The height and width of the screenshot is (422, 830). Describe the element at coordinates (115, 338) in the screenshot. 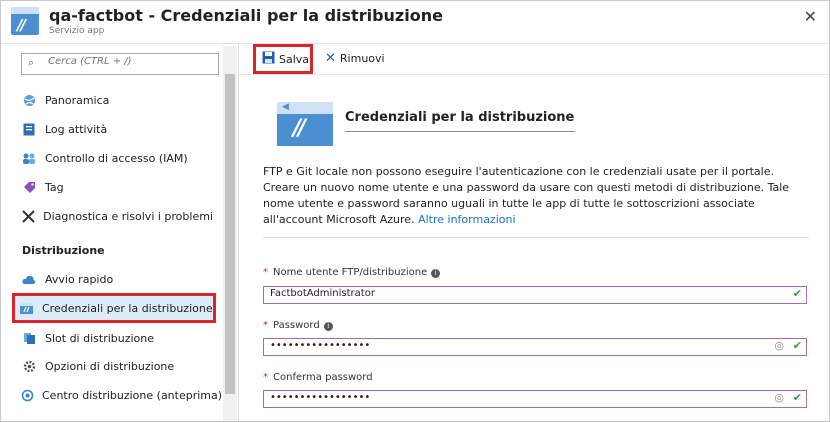

I see `sidebar-item-slot: Slot di distribuzione` at that location.